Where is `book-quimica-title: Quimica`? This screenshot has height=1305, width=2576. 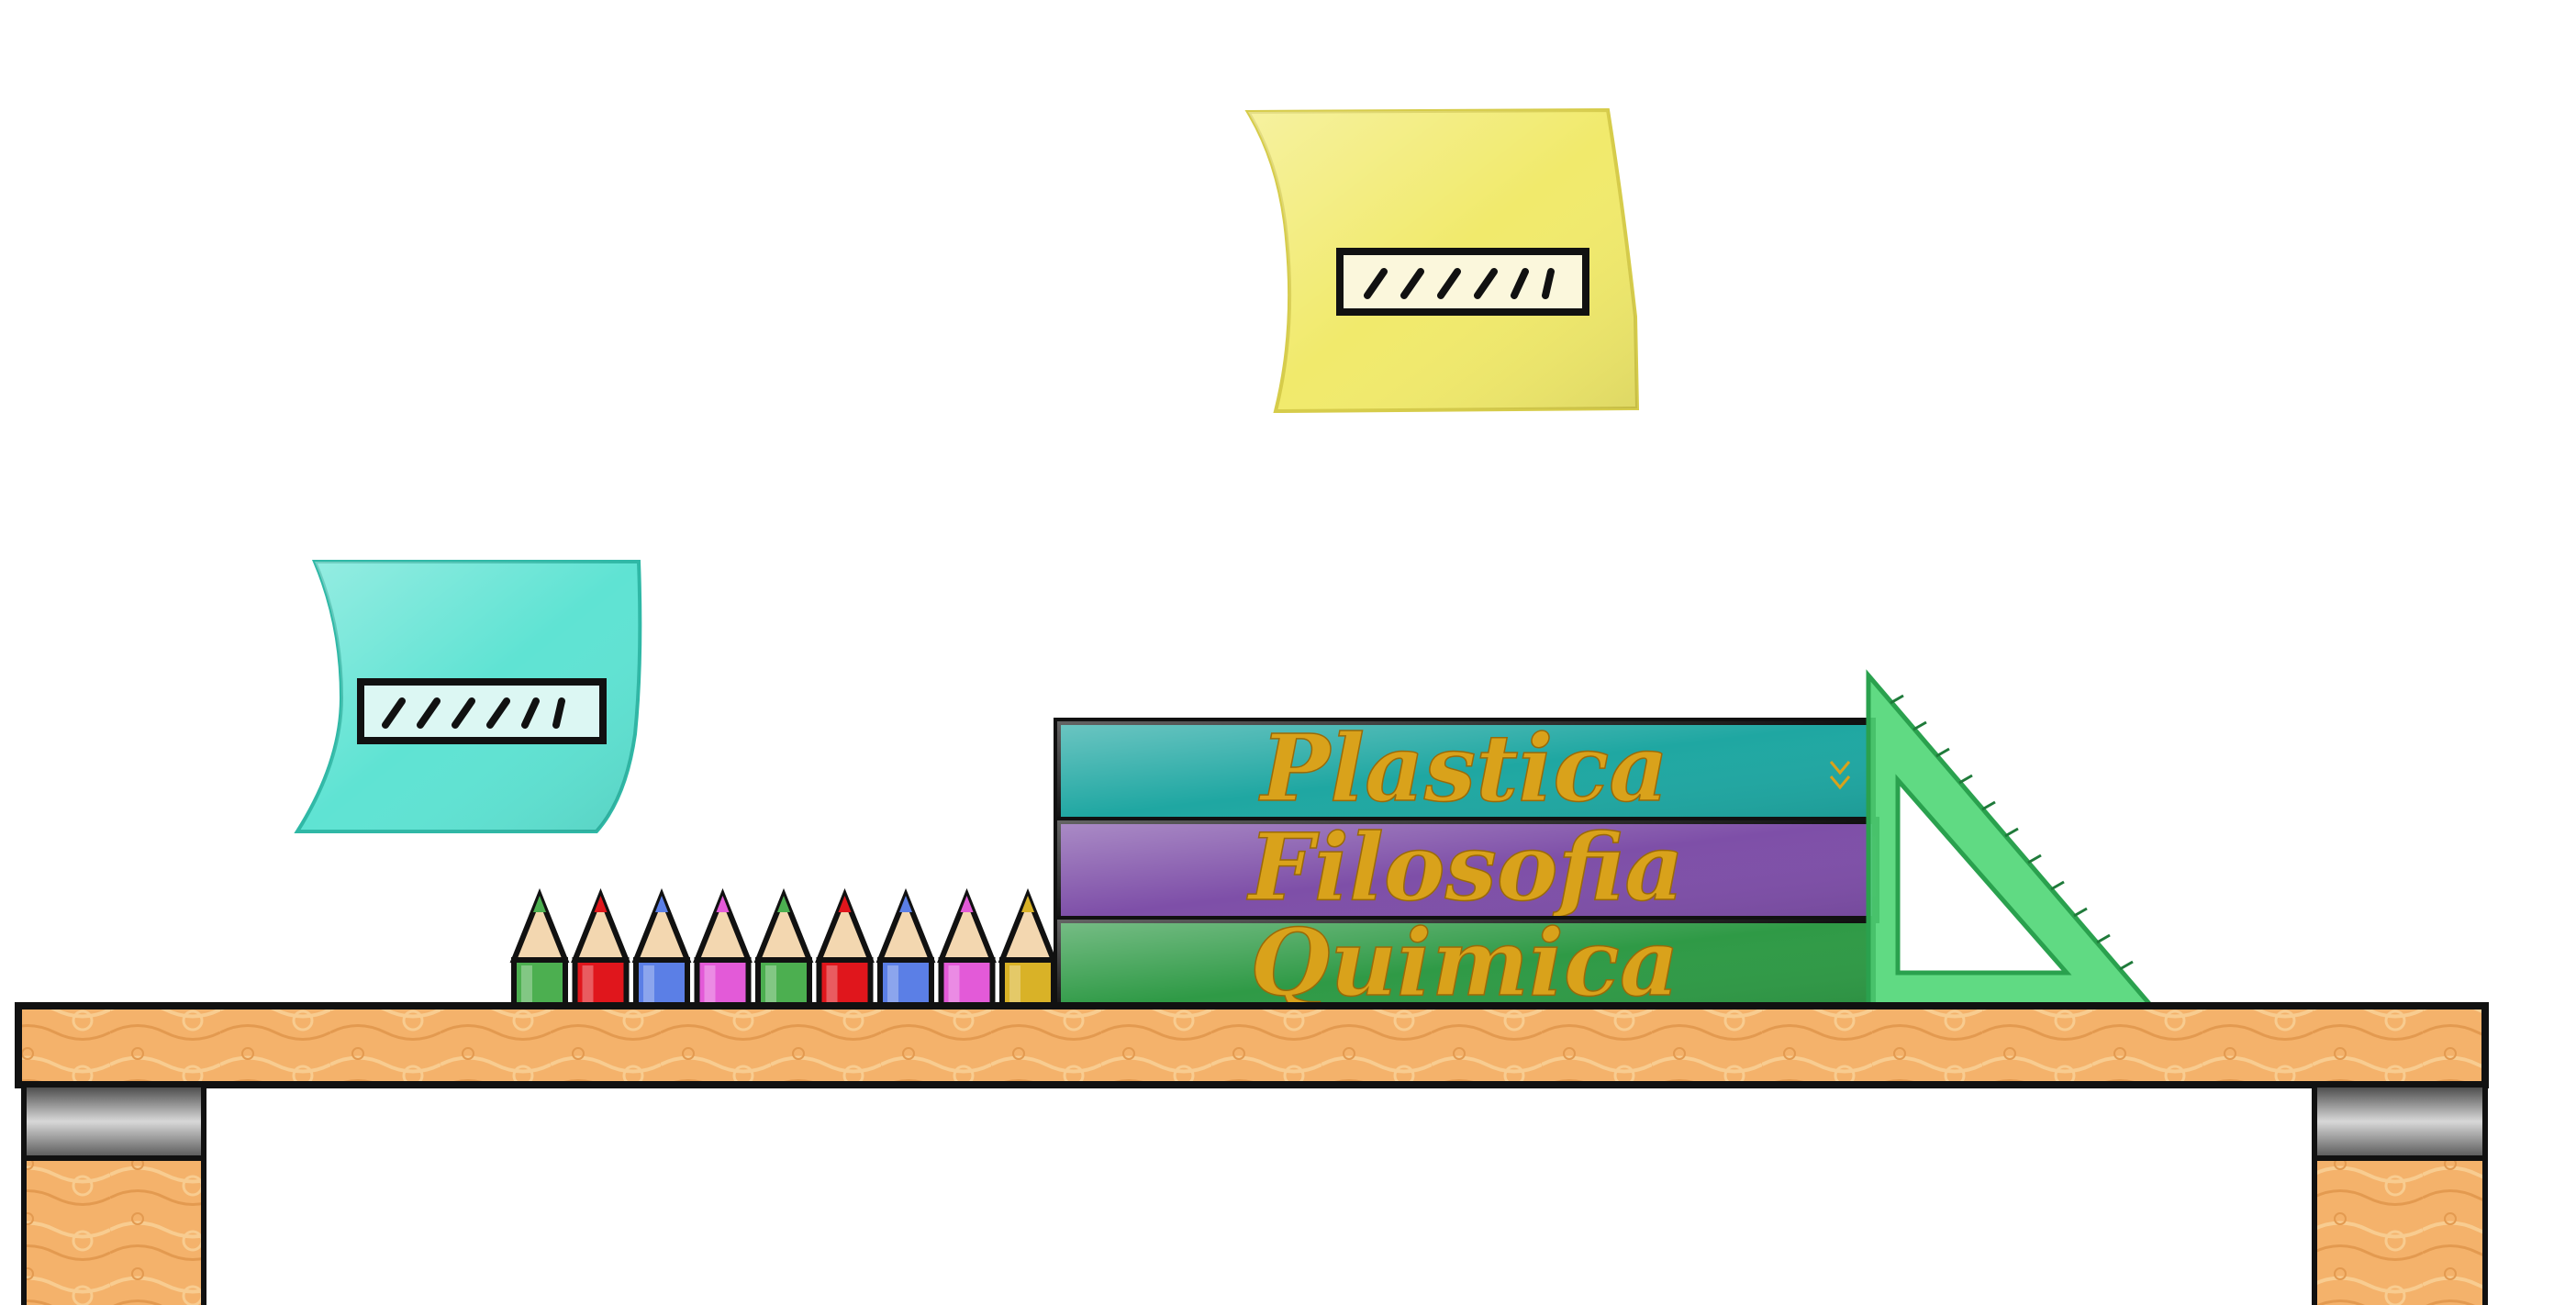
book-quimica-title: Quimica is located at coordinates (1464, 963).